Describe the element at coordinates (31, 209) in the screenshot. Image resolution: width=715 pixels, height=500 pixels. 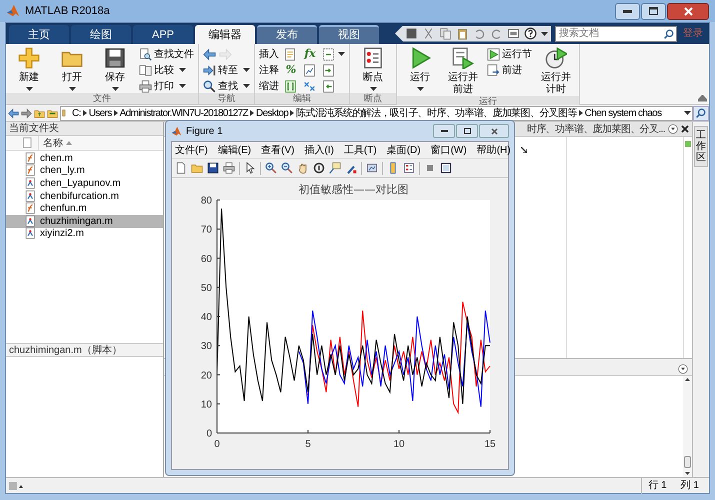
I see `function-file-icon` at that location.